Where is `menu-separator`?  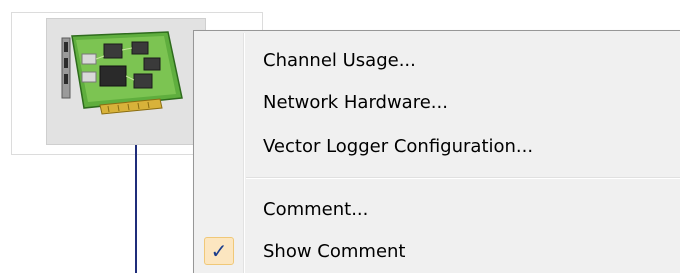 menu-separator is located at coordinates (463, 178).